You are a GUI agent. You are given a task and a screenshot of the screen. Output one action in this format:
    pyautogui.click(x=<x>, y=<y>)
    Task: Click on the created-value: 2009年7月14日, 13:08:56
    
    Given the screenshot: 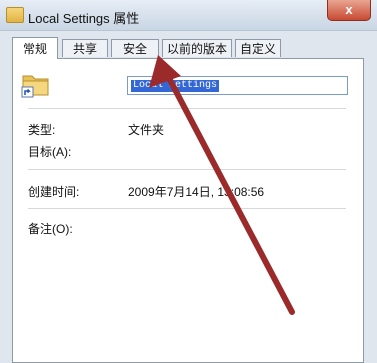 What is the action you would take?
    pyautogui.click(x=196, y=192)
    